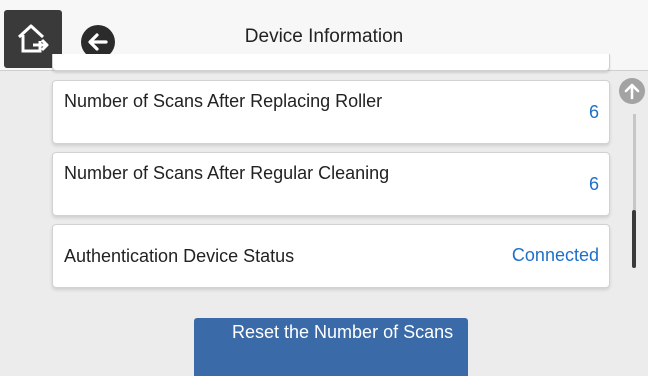 This screenshot has height=376, width=648. Describe the element at coordinates (227, 173) in the screenshot. I see `list-item-label: Number of Scans After Regular Cleaning` at that location.